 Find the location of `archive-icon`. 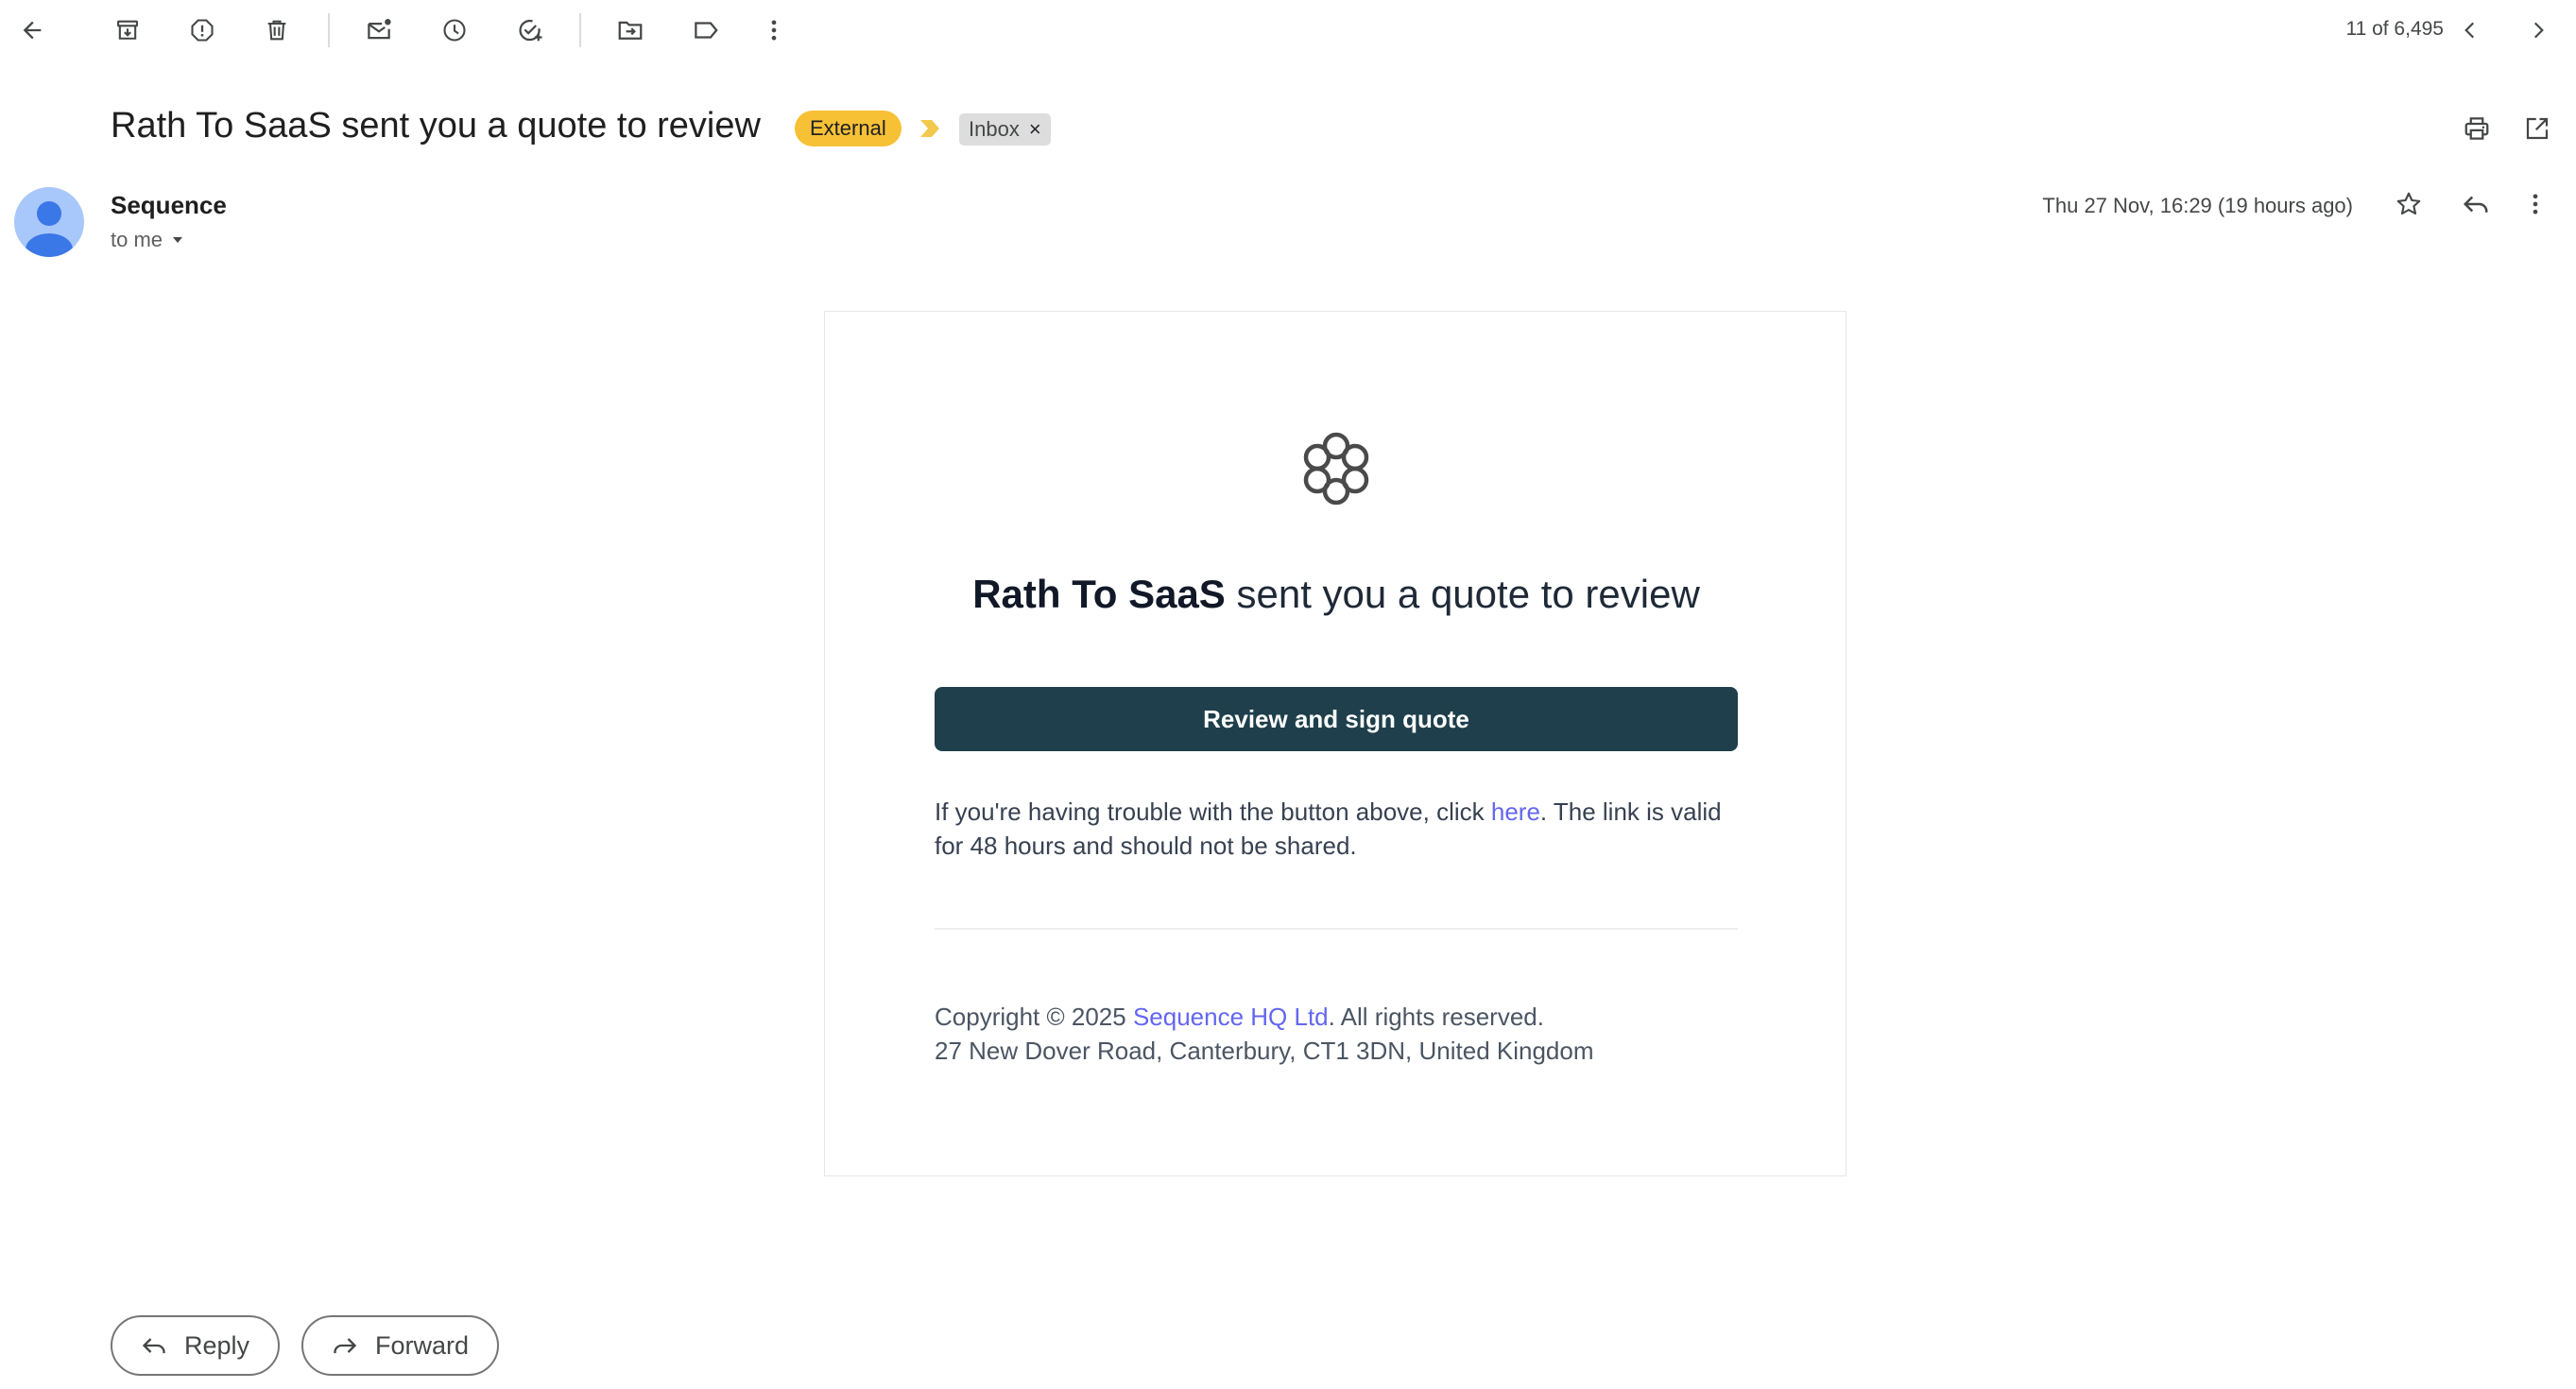

archive-icon is located at coordinates (127, 30).